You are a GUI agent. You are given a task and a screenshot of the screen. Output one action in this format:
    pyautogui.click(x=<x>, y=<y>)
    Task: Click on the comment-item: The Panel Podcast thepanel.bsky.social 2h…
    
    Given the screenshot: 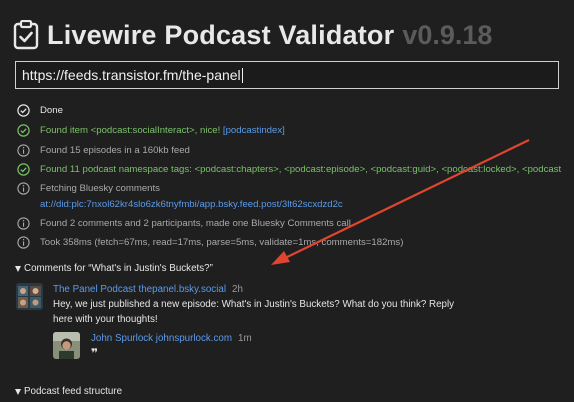 What is the action you would take?
    pyautogui.click(x=253, y=304)
    